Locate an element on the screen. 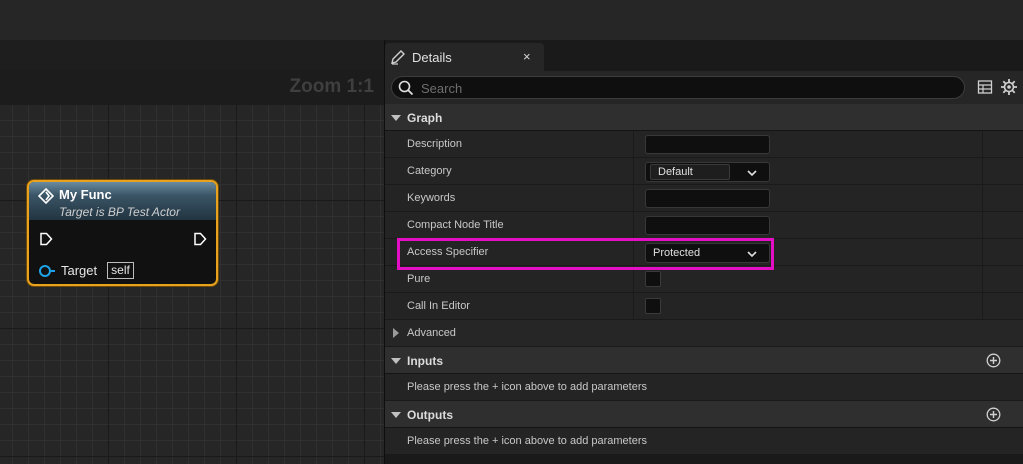  self-default-value: self is located at coordinates (120, 270).